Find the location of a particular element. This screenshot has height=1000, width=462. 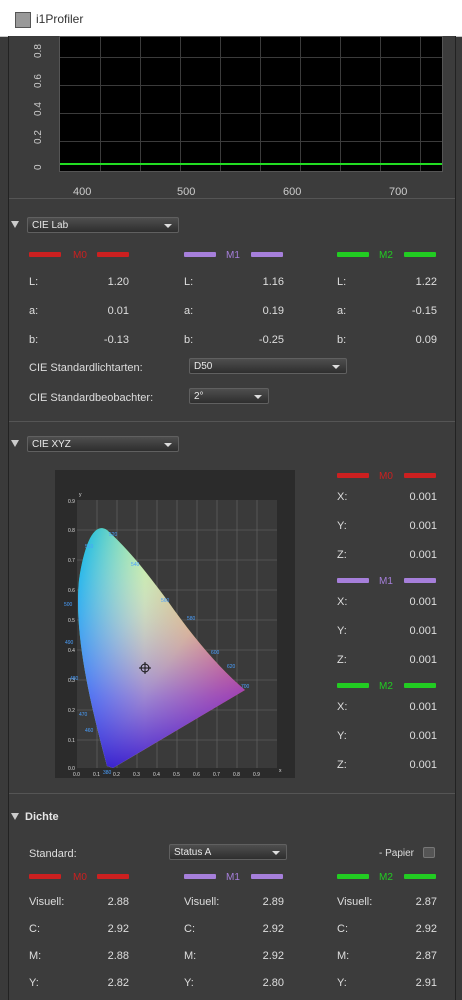

m2-m-value: 2.87 is located at coordinates (426, 956).